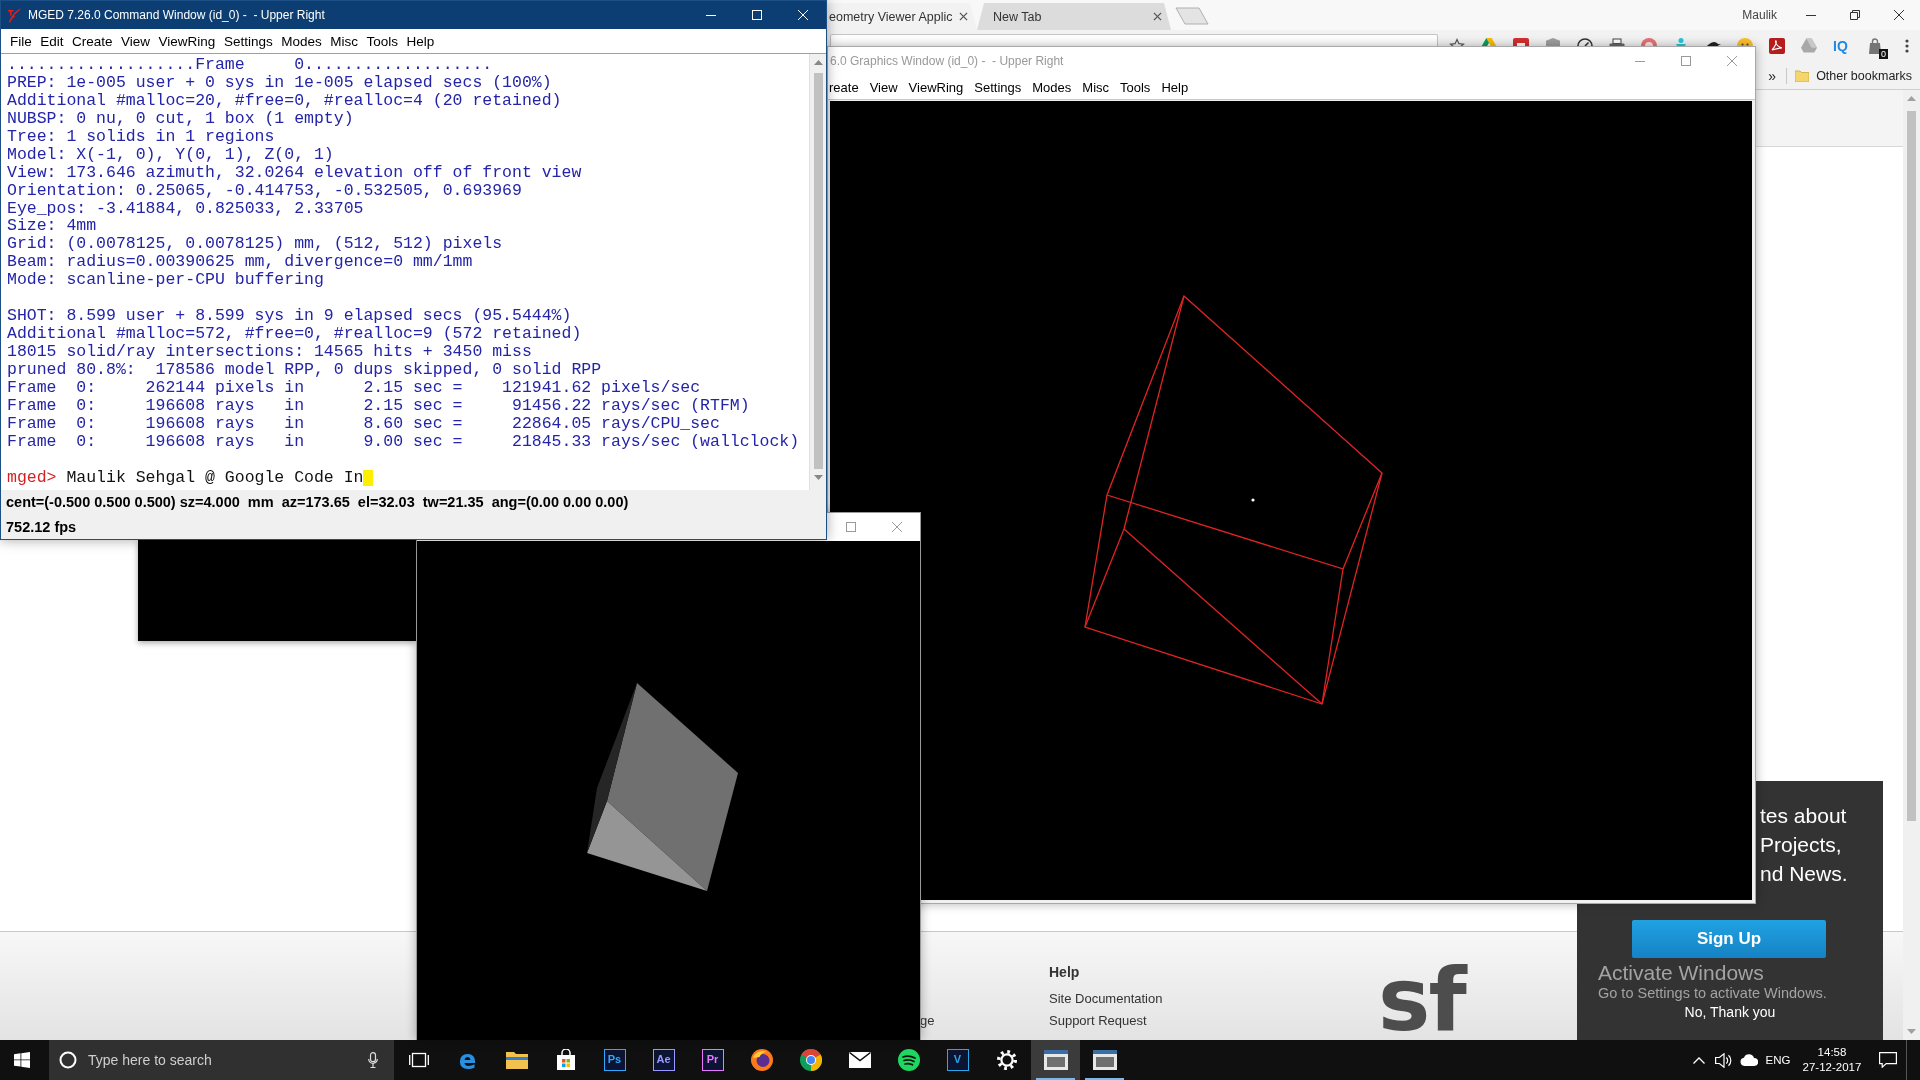 The width and height of the screenshot is (1920, 1080). What do you see at coordinates (215, 477) in the screenshot?
I see `command-input: Maulik Sehgal @ Google Code In` at bounding box center [215, 477].